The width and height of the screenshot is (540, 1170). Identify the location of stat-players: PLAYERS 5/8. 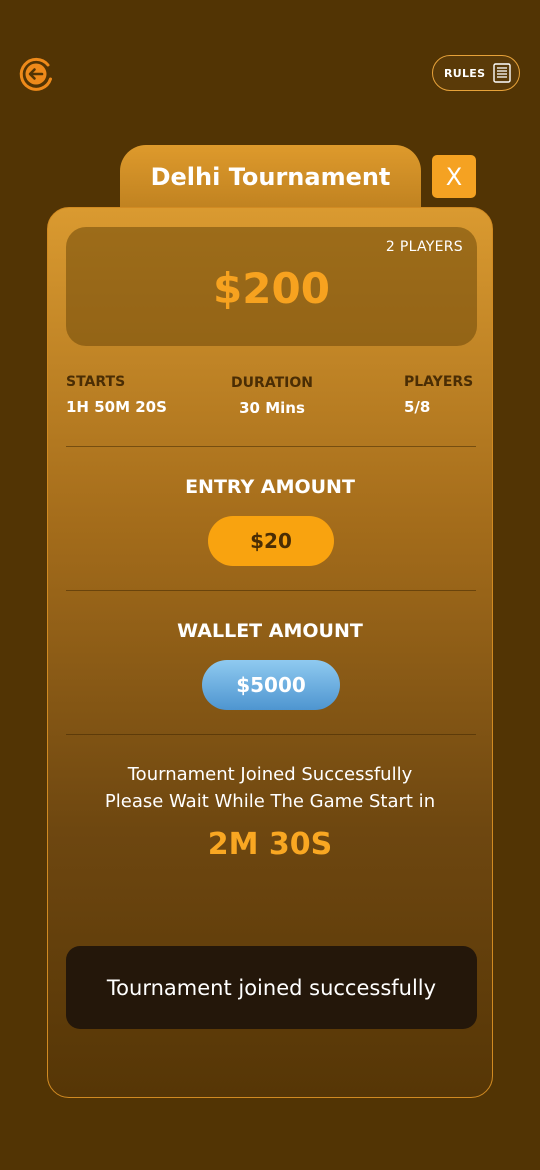
(442, 395).